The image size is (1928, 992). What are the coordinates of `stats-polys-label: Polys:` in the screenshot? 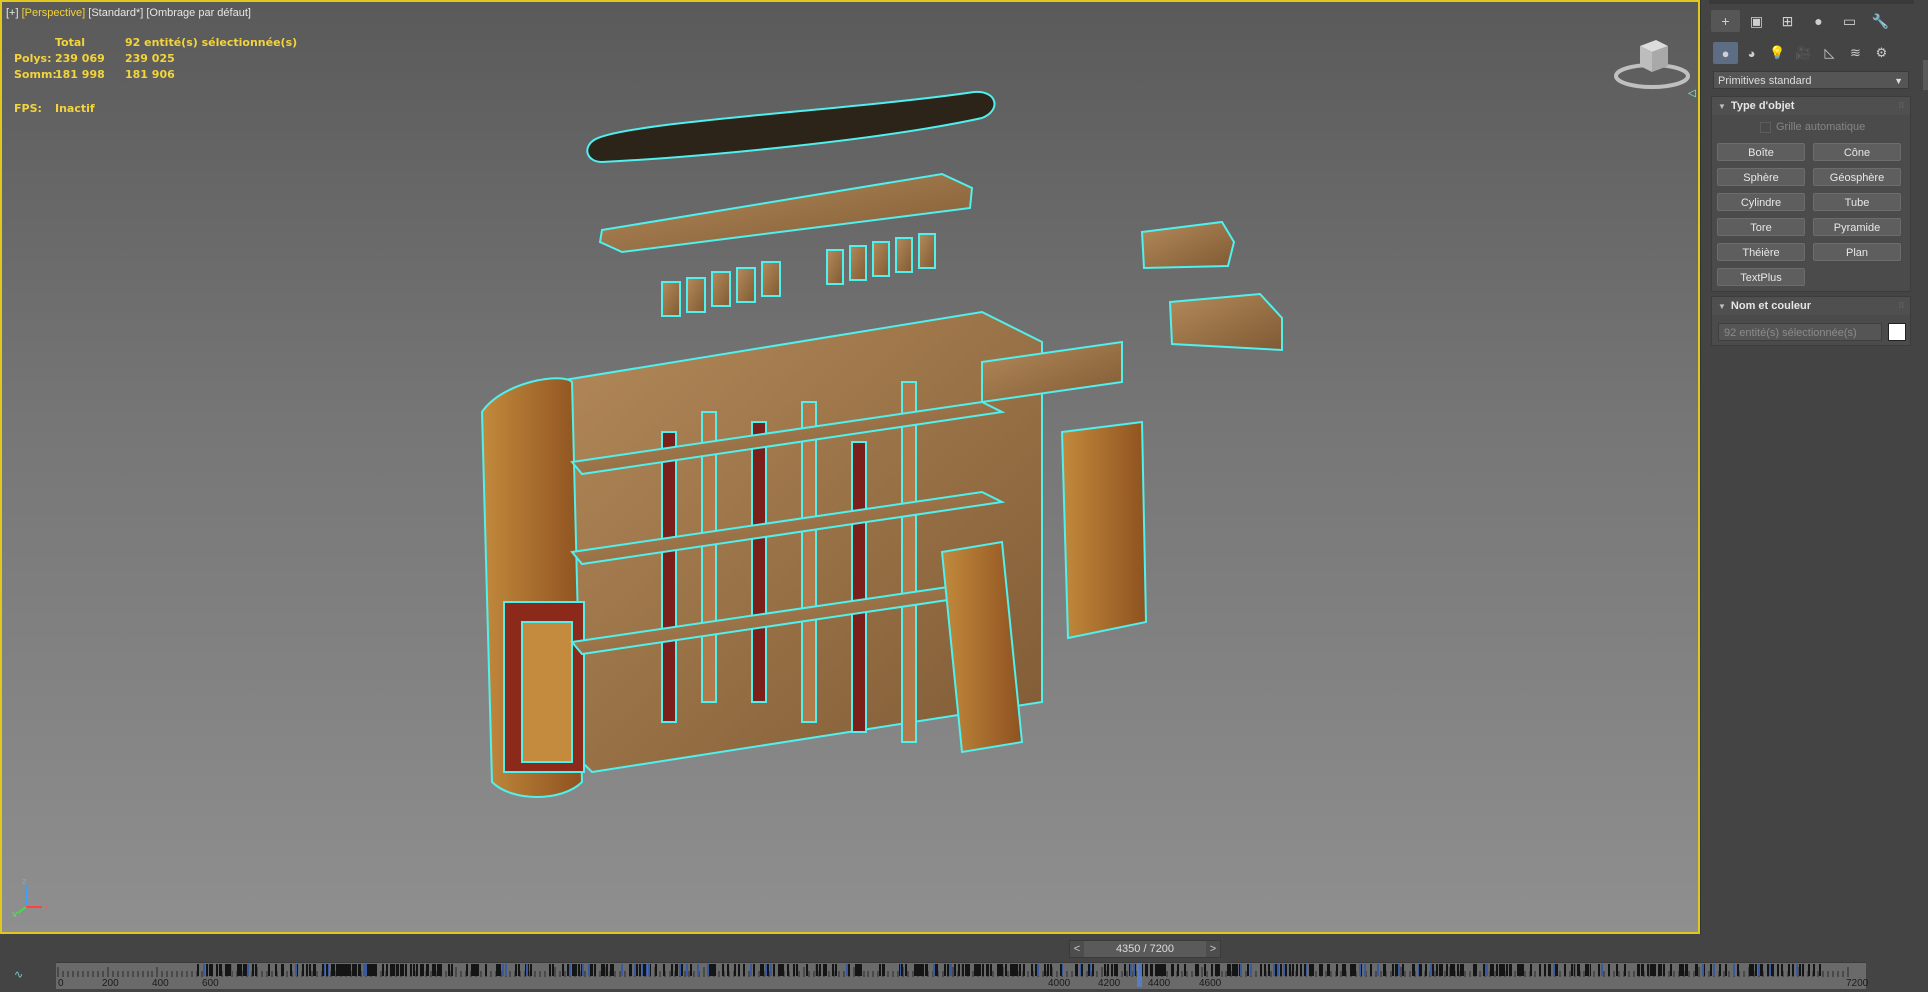 It's located at (33, 58).